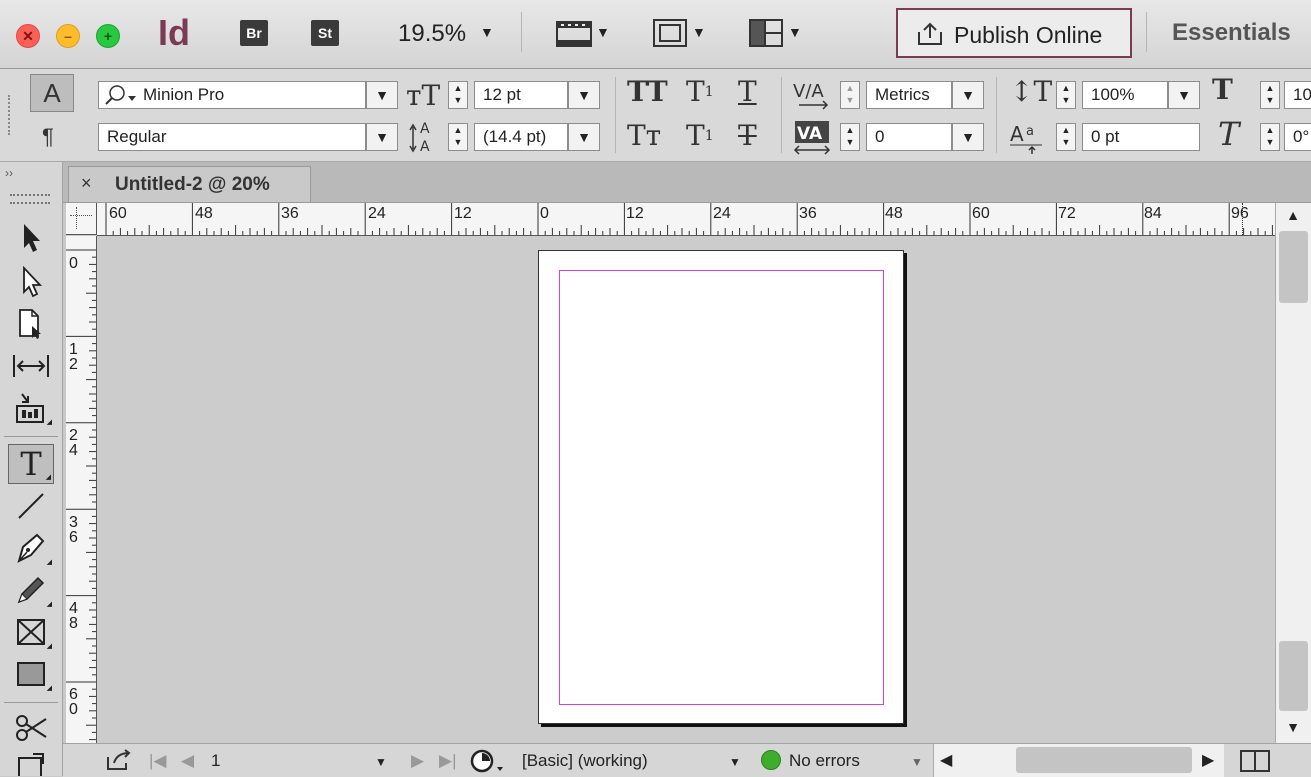  Describe the element at coordinates (700, 92) in the screenshot. I see `superscript-button: T1` at that location.